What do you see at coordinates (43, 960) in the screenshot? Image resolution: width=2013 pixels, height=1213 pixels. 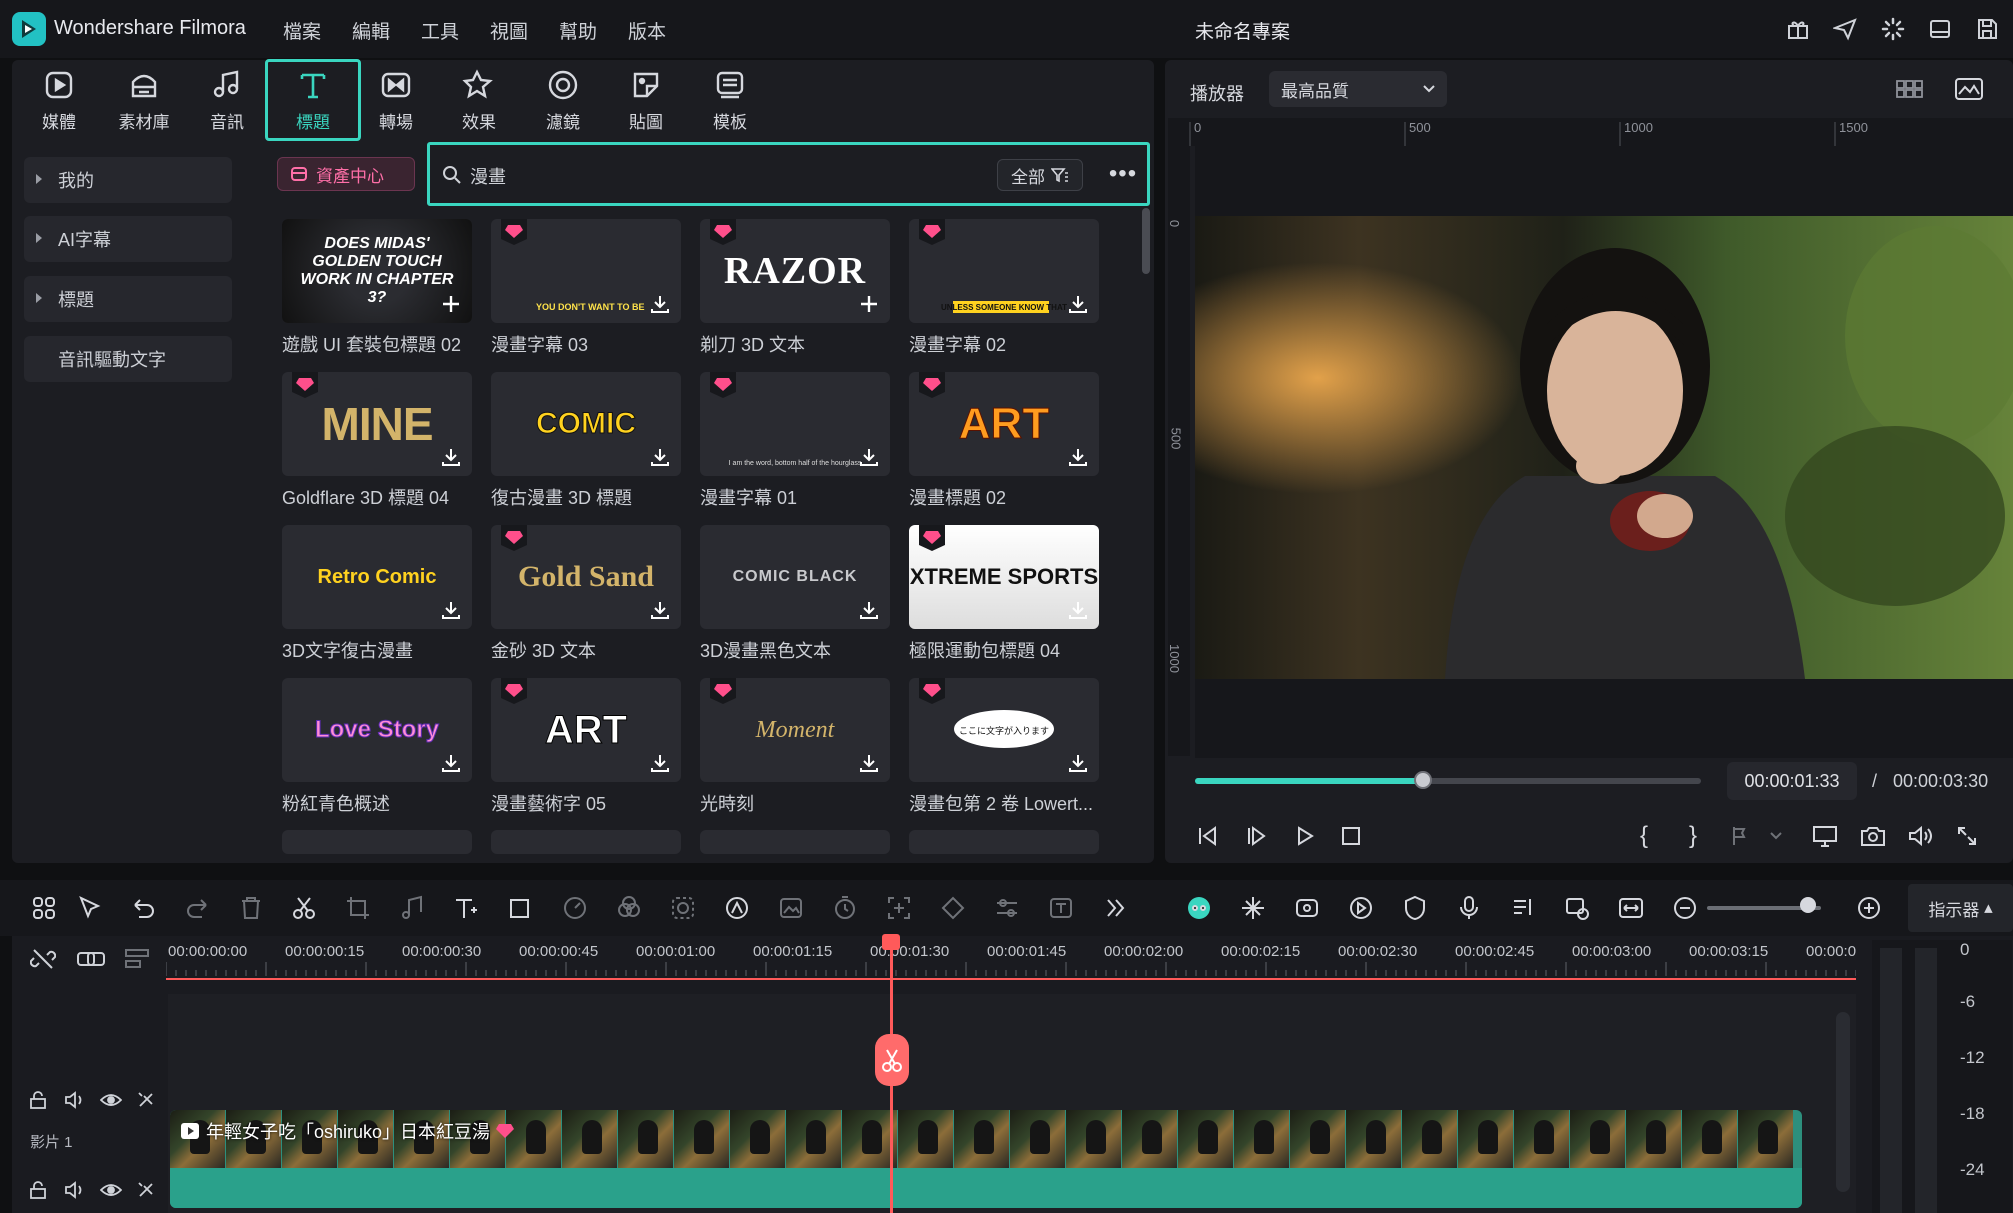 I see `unlink-icon` at bounding box center [43, 960].